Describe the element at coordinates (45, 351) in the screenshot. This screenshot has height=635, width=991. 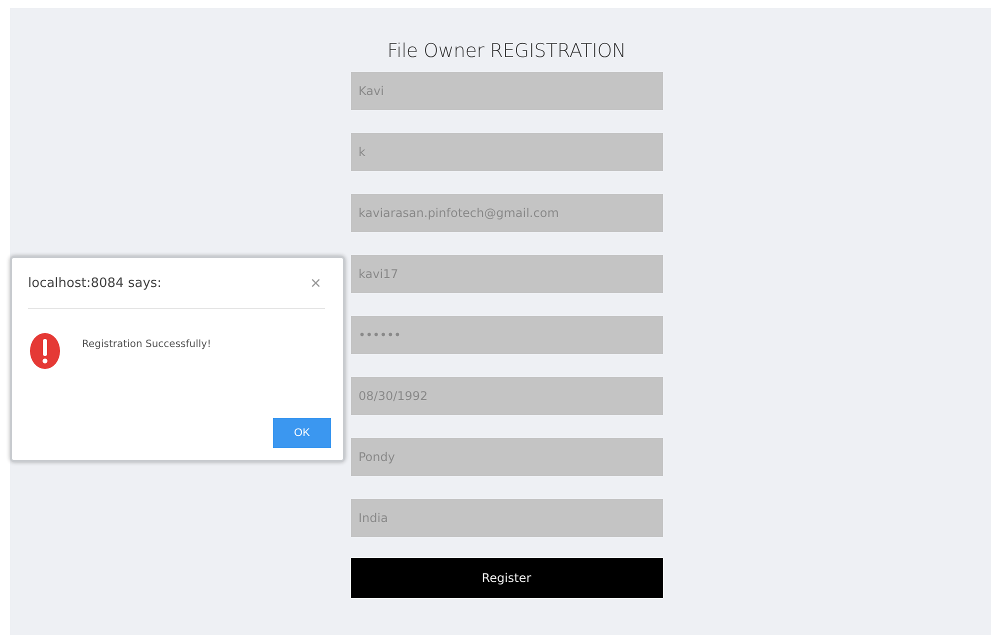
I see `exclamation-icon` at that location.